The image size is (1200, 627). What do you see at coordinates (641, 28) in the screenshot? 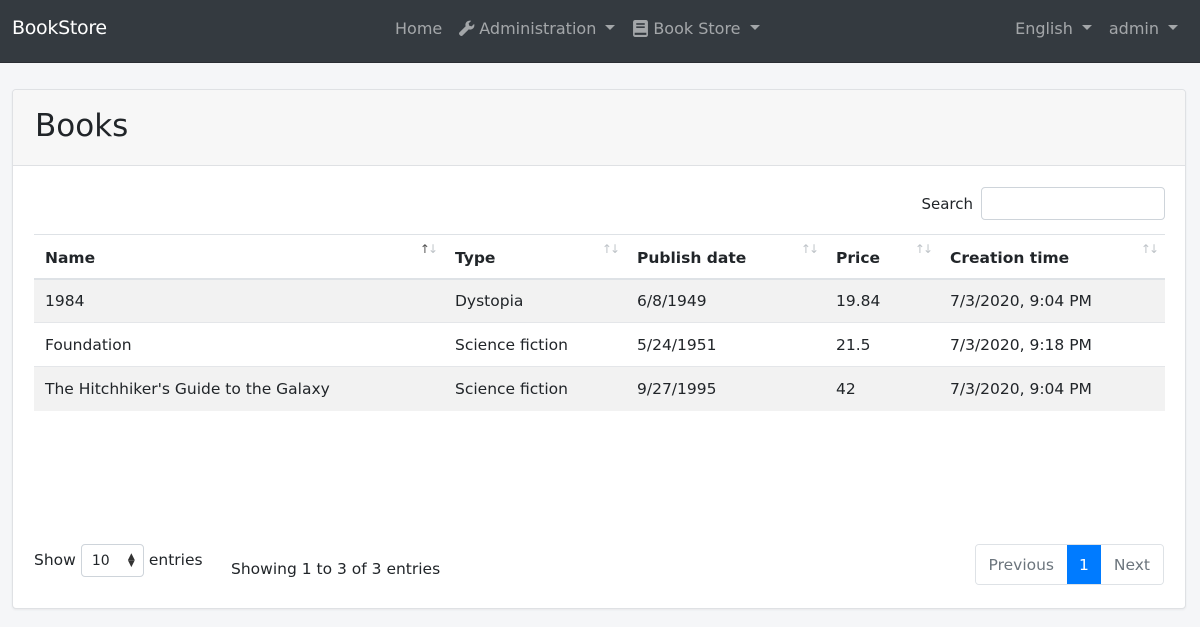
I see `book-icon` at bounding box center [641, 28].